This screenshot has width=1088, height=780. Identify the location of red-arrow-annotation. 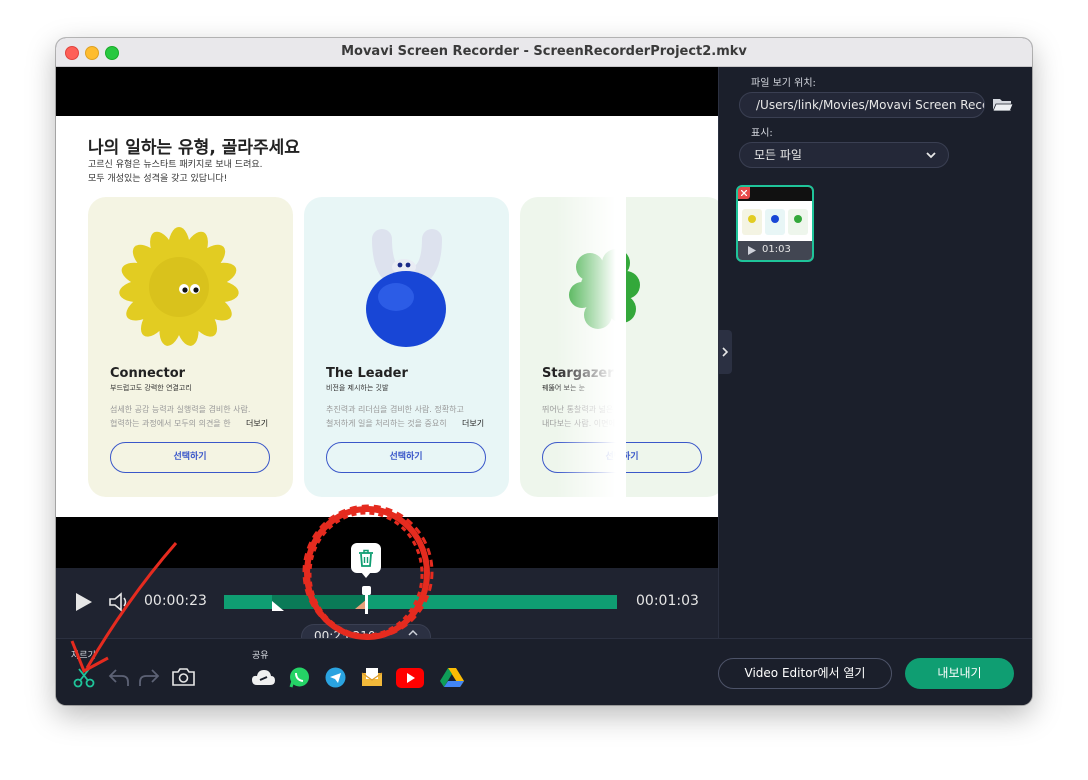
(124, 608).